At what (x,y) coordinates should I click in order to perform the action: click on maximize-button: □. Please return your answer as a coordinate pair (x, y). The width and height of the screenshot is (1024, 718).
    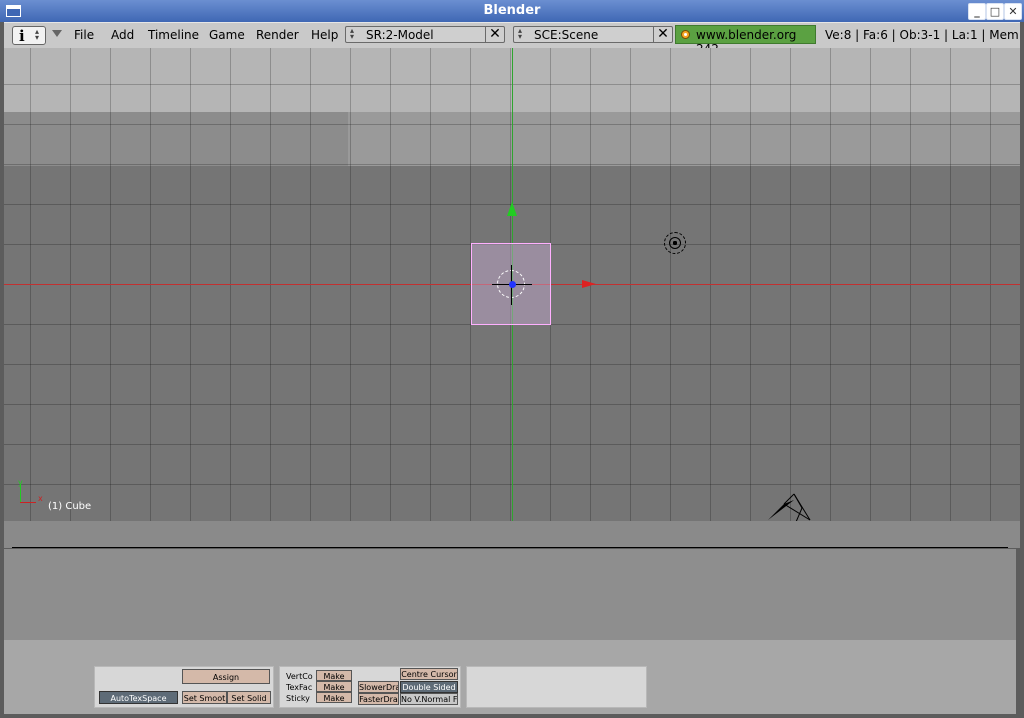
    Looking at the image, I should click on (995, 11).